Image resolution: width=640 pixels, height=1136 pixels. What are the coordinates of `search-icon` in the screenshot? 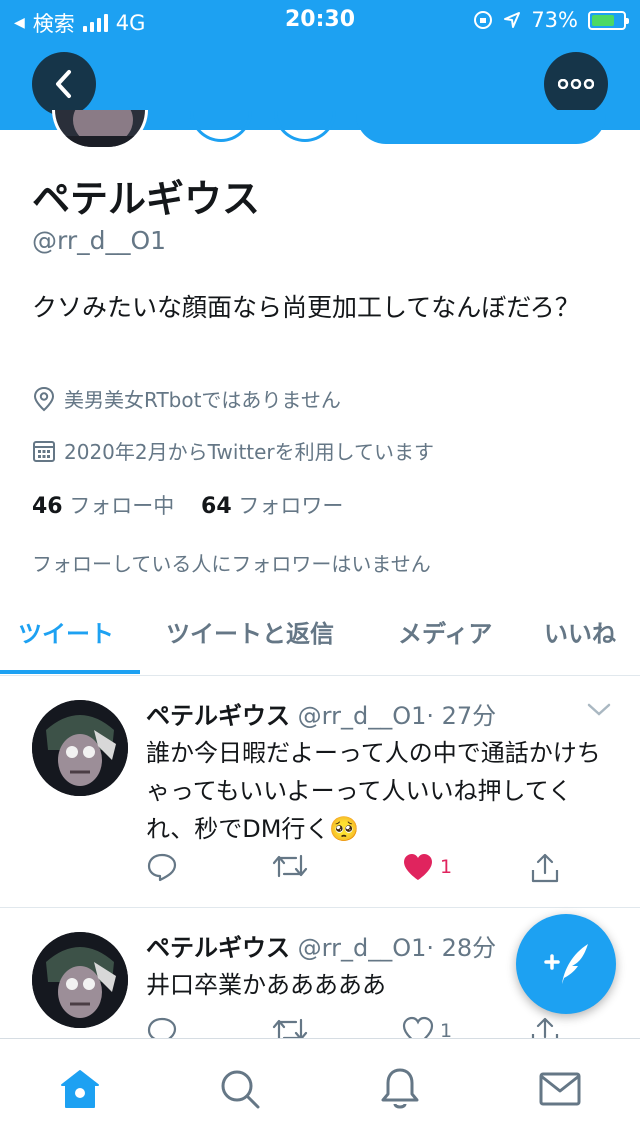 It's located at (240, 1089).